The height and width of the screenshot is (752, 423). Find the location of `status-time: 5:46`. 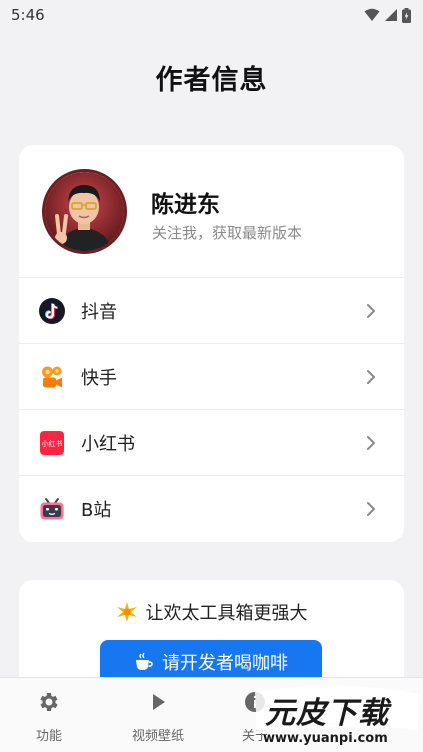

status-time: 5:46 is located at coordinates (28, 15).